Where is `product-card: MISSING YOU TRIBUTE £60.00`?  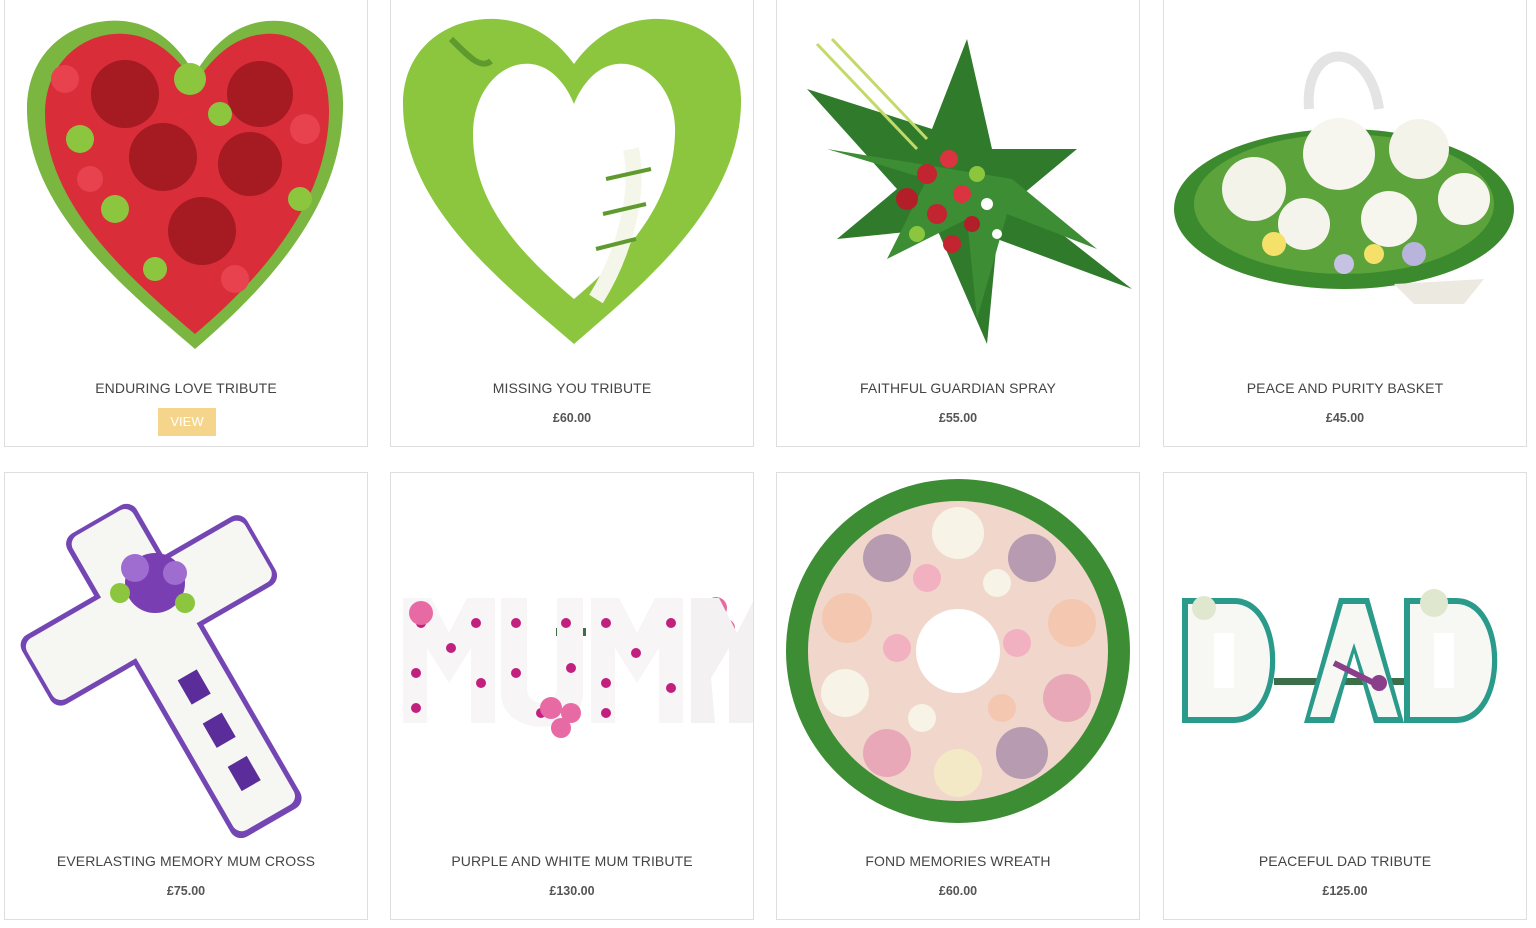
product-card: MISSING YOU TRIBUTE £60.00 is located at coordinates (572, 223).